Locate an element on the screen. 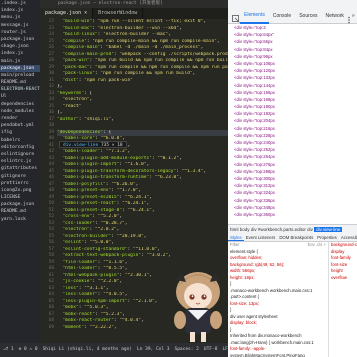  sidebar-file-item: prettierrc is located at coordinates (20, 183).